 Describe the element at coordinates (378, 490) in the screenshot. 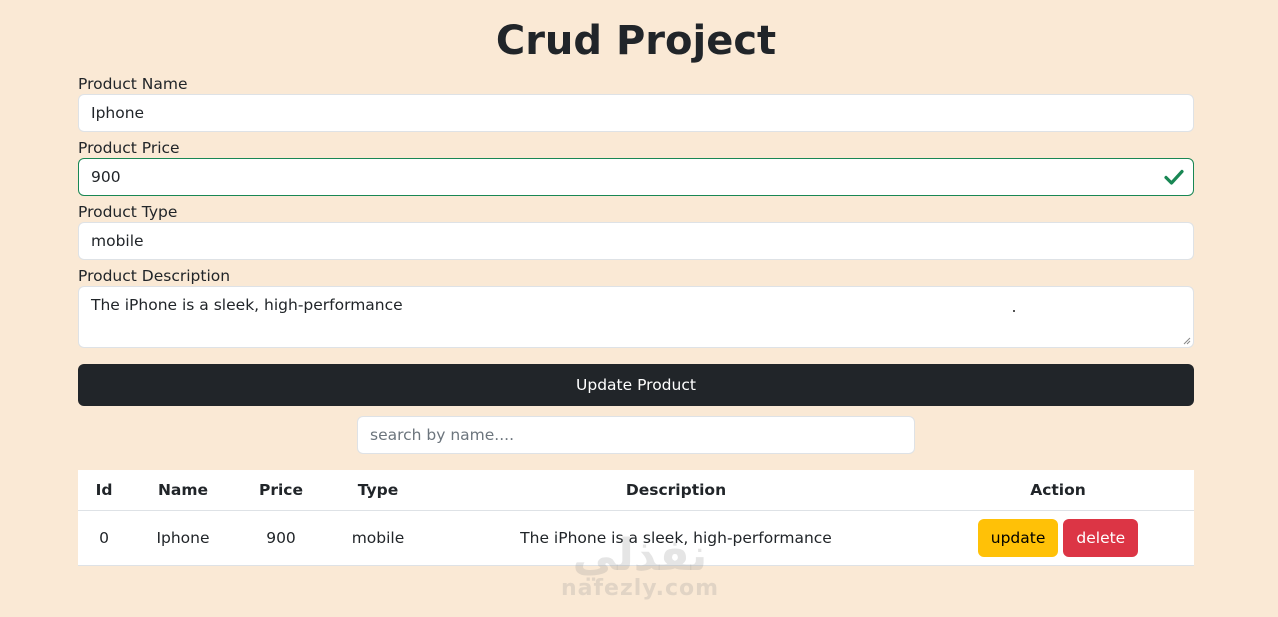

I see `col-type-header: Type` at that location.